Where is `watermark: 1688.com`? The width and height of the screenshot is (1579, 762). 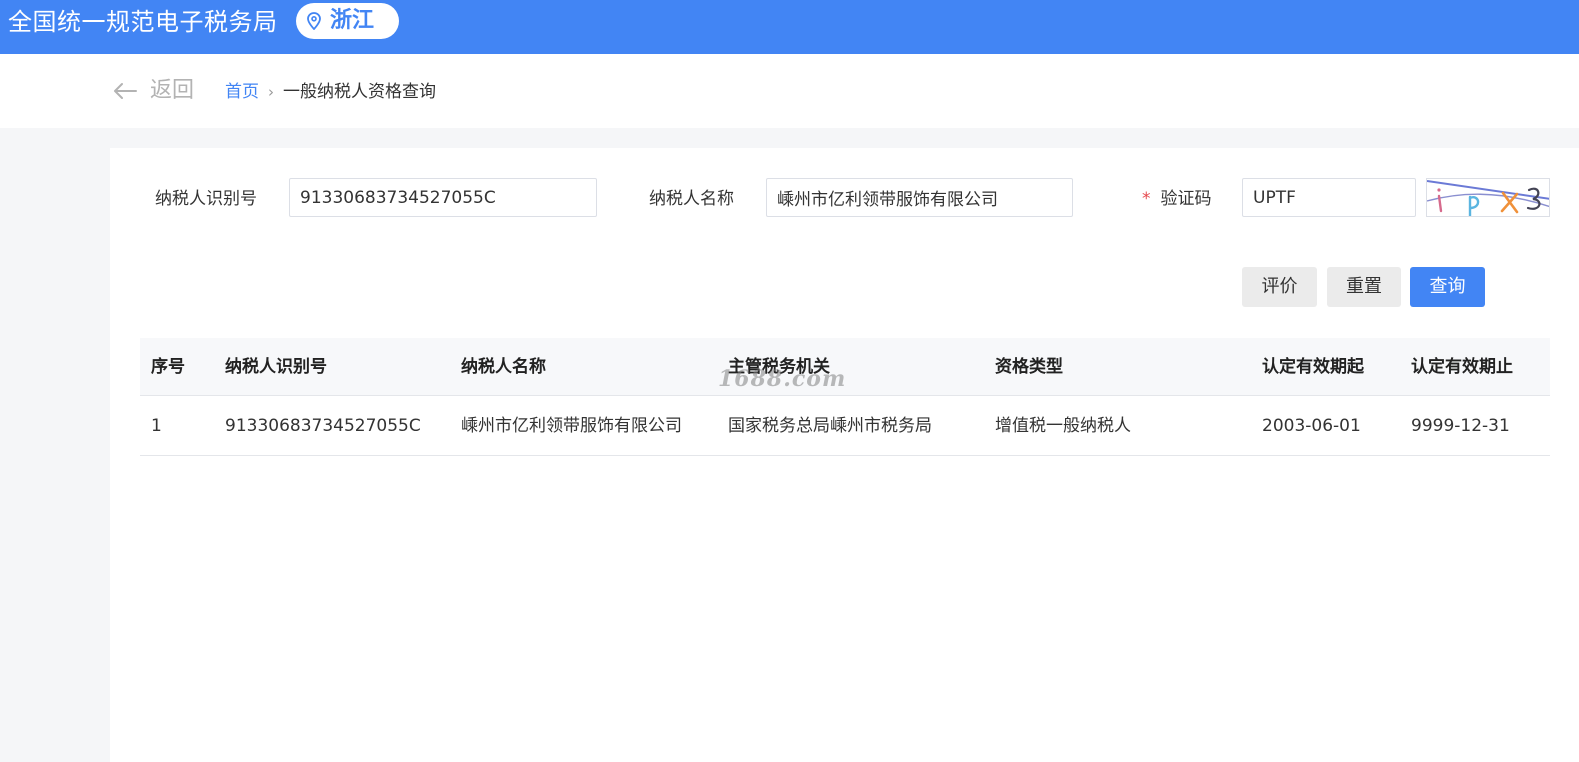 watermark: 1688.com is located at coordinates (782, 379).